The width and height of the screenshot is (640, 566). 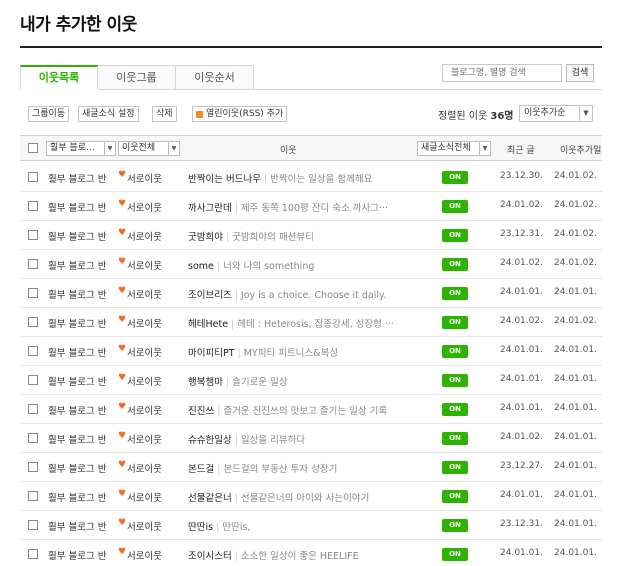 What do you see at coordinates (313, 295) in the screenshot?
I see `row-blog-description: Joy is a choice. Choose it daily.` at bounding box center [313, 295].